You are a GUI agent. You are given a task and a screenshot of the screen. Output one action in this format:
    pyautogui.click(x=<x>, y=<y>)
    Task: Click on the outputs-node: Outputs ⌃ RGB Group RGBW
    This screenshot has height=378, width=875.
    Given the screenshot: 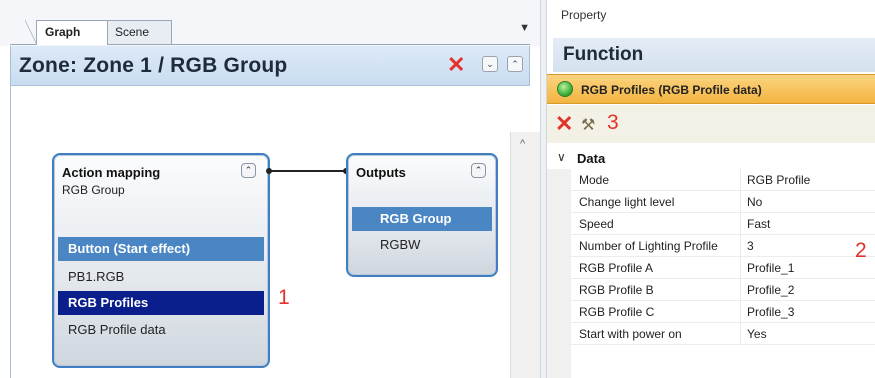 What is the action you would take?
    pyautogui.click(x=422, y=215)
    